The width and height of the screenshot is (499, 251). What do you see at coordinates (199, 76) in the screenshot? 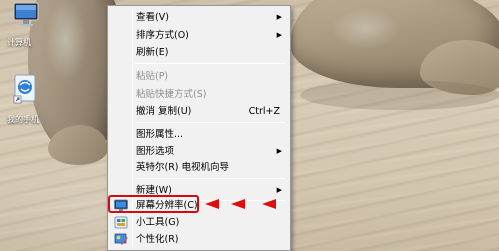
I see `menu-item-paste: 粘贴(P)` at bounding box center [199, 76].